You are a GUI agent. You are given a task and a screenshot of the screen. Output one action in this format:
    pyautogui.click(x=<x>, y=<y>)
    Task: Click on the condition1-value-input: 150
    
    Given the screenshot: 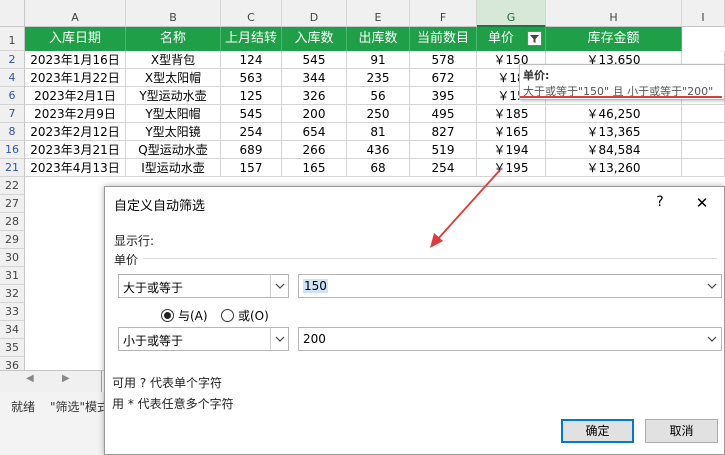 What is the action you would take?
    pyautogui.click(x=510, y=286)
    